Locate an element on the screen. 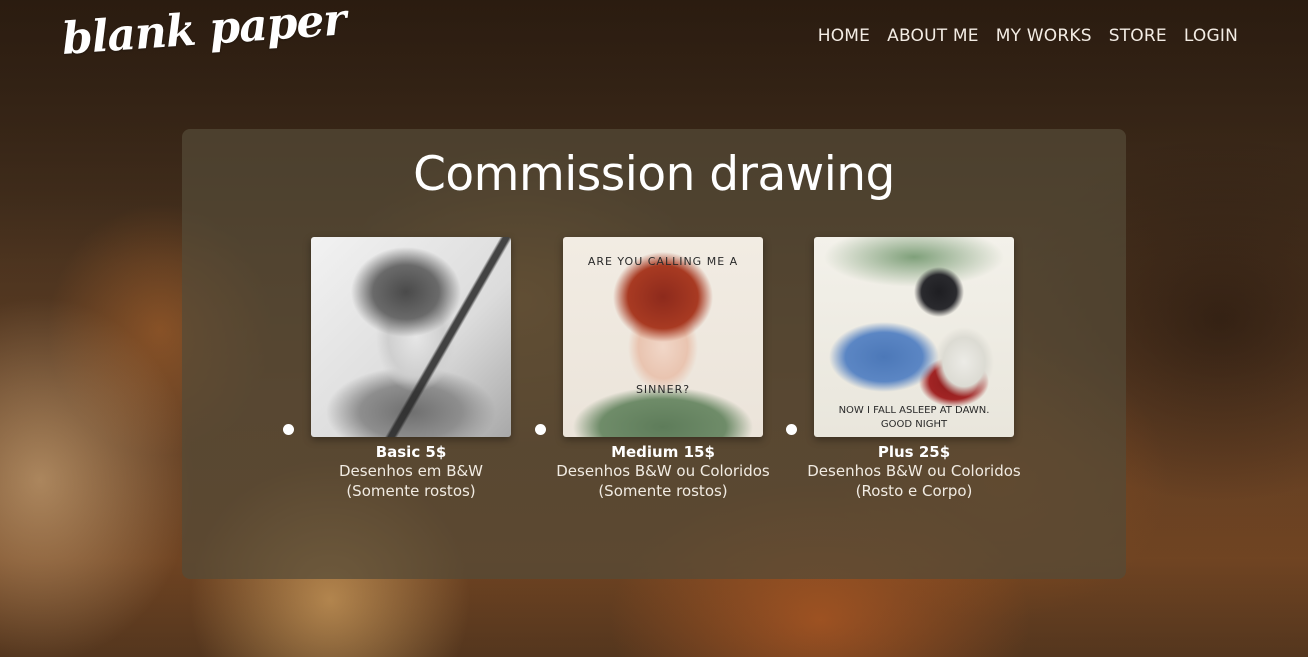 This screenshot has width=1308, height=657. card-name: Plus 25$ is located at coordinates (914, 452).